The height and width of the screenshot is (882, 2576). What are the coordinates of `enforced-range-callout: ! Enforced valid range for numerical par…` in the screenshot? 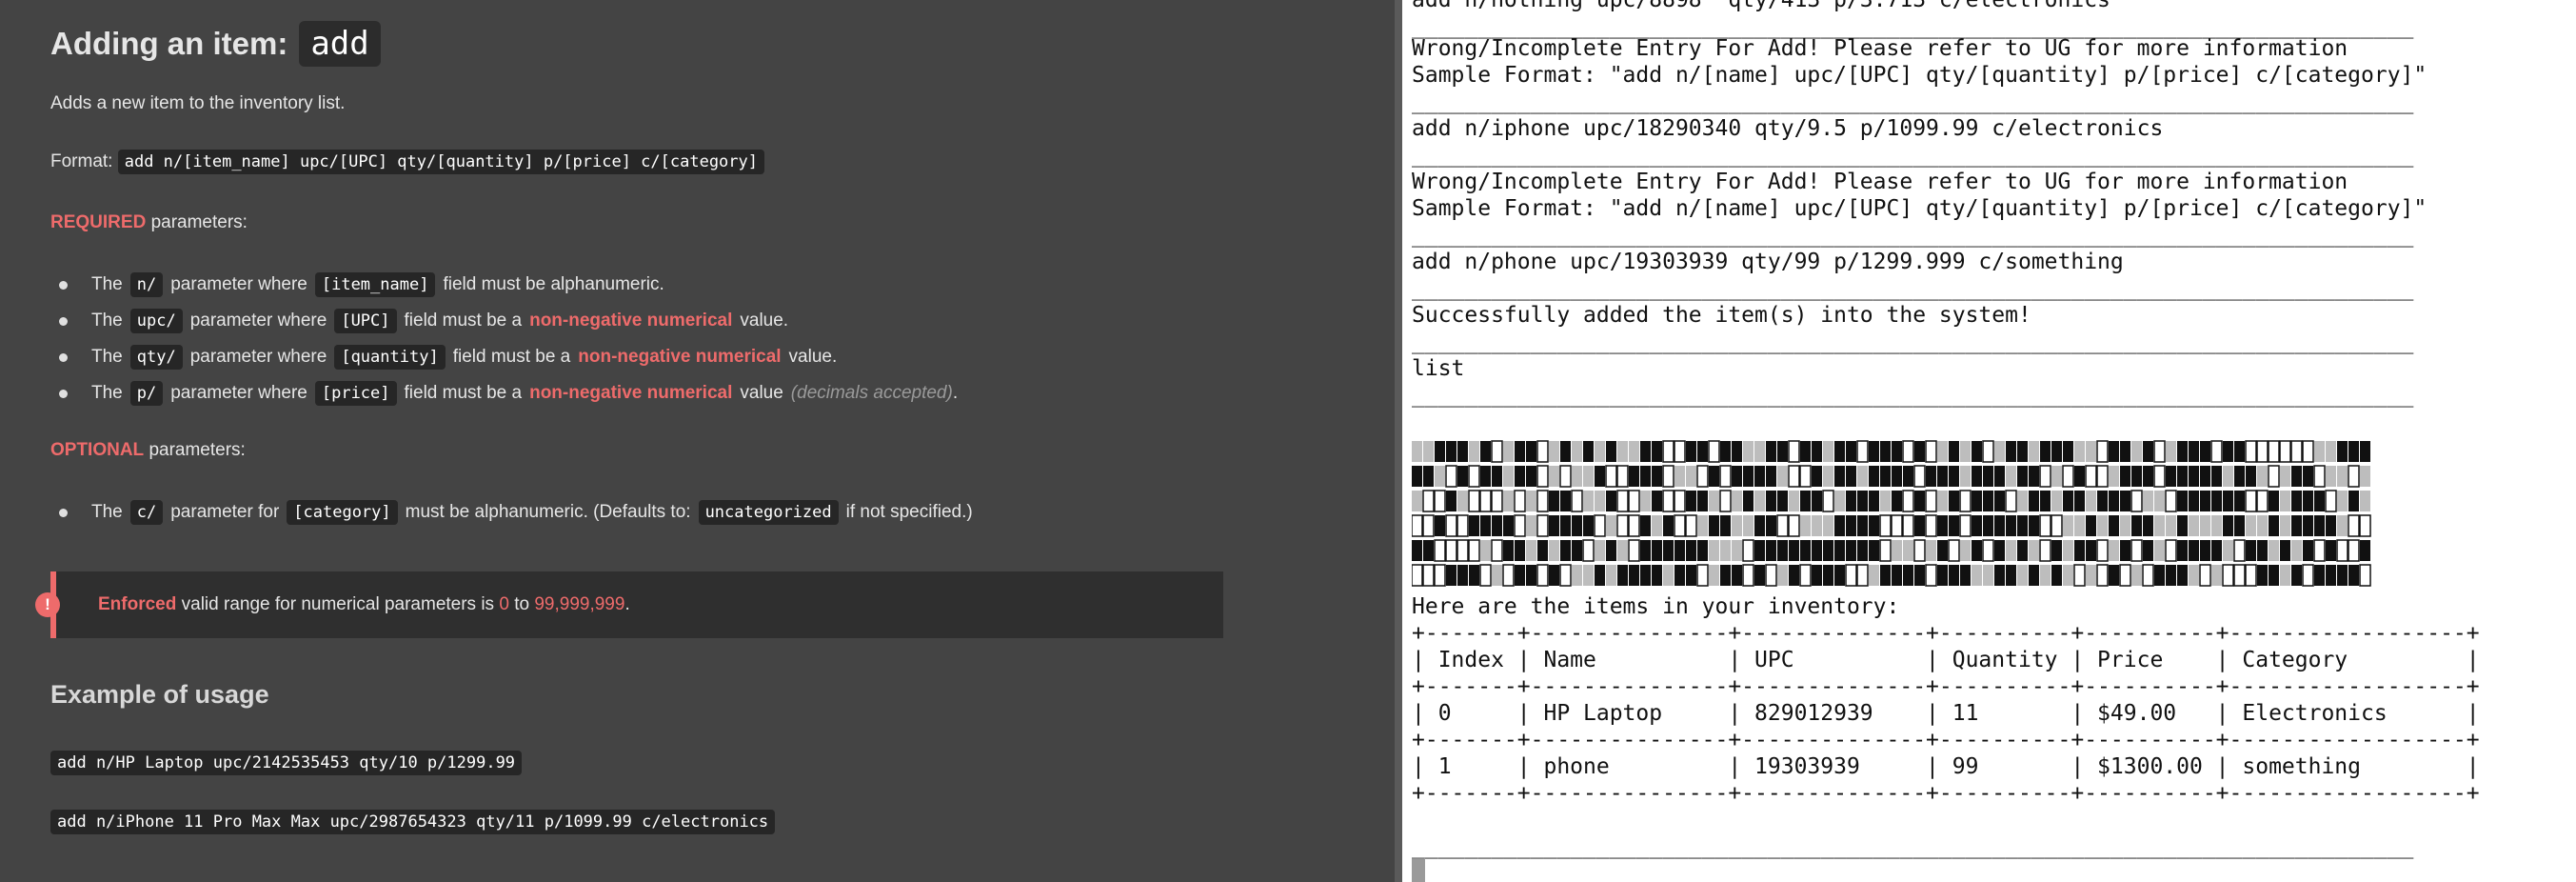 It's located at (629, 604).